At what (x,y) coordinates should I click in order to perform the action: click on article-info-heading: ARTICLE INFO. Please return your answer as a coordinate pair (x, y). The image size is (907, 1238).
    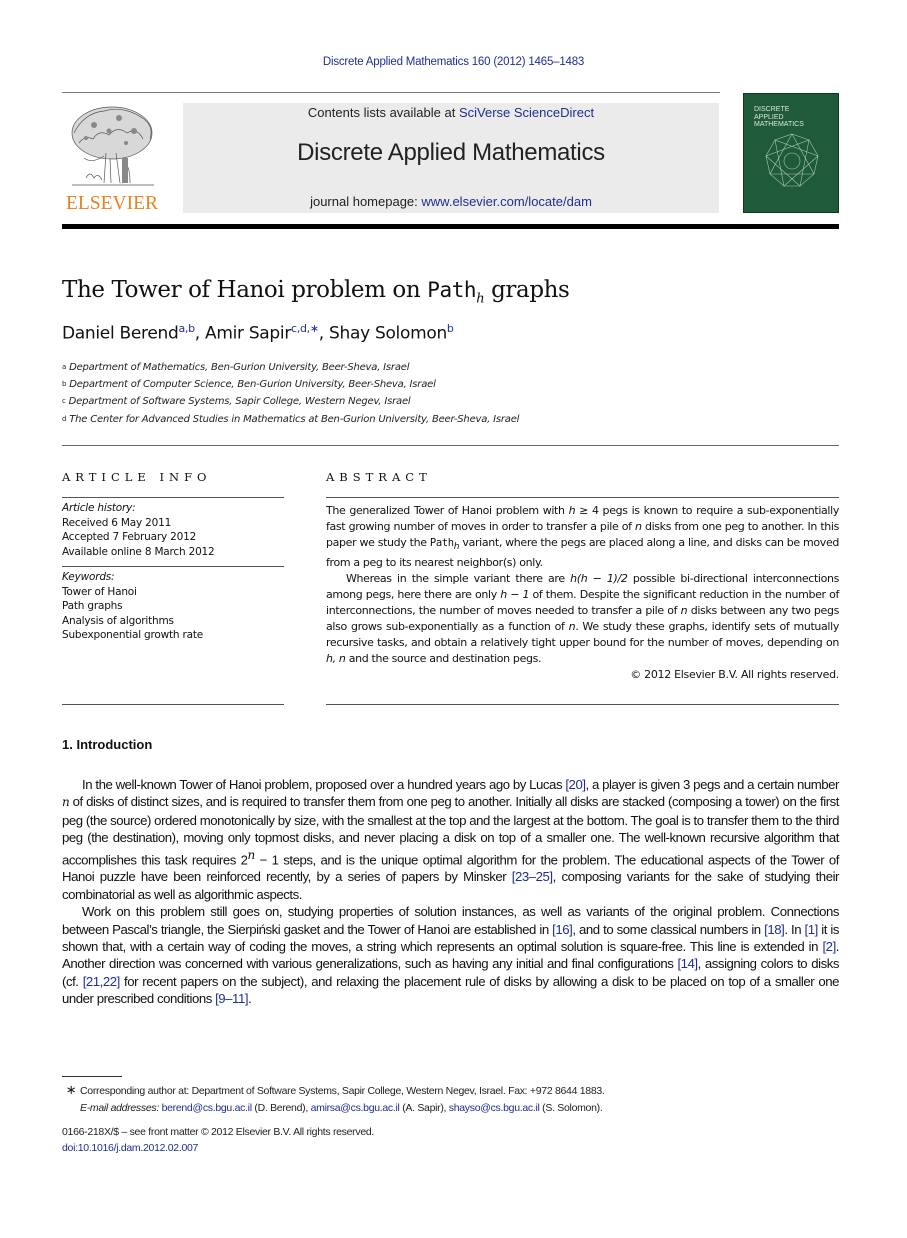
    Looking at the image, I should click on (137, 477).